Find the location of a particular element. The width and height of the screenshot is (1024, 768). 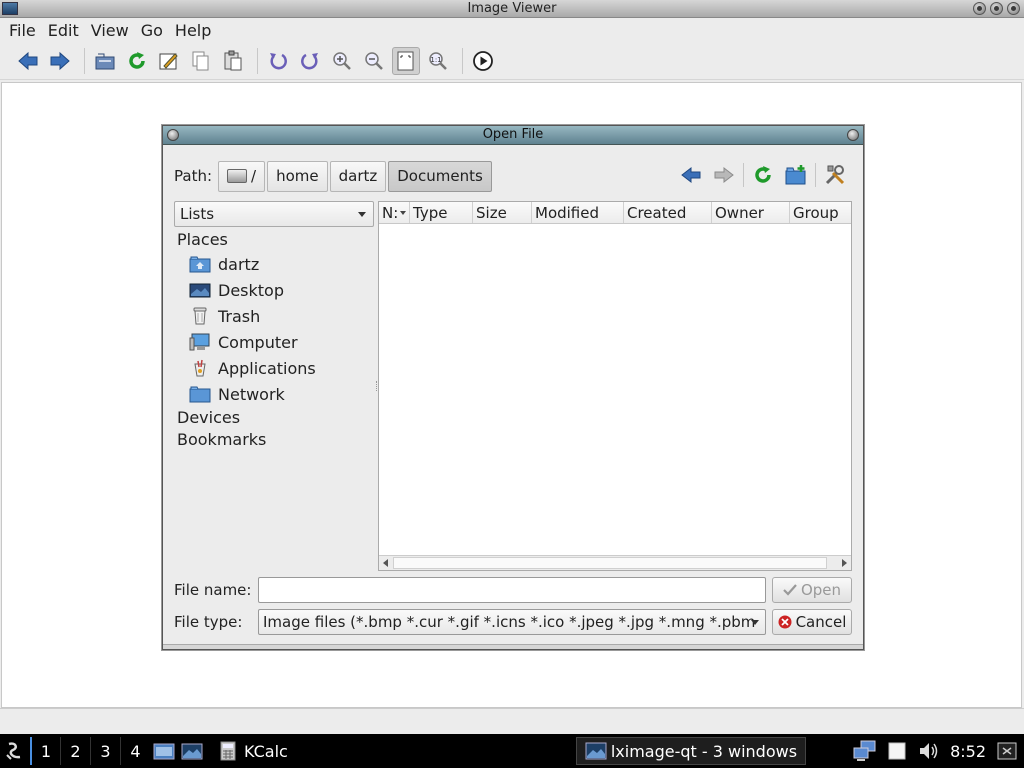

place-applications: Applications is located at coordinates (274, 368).